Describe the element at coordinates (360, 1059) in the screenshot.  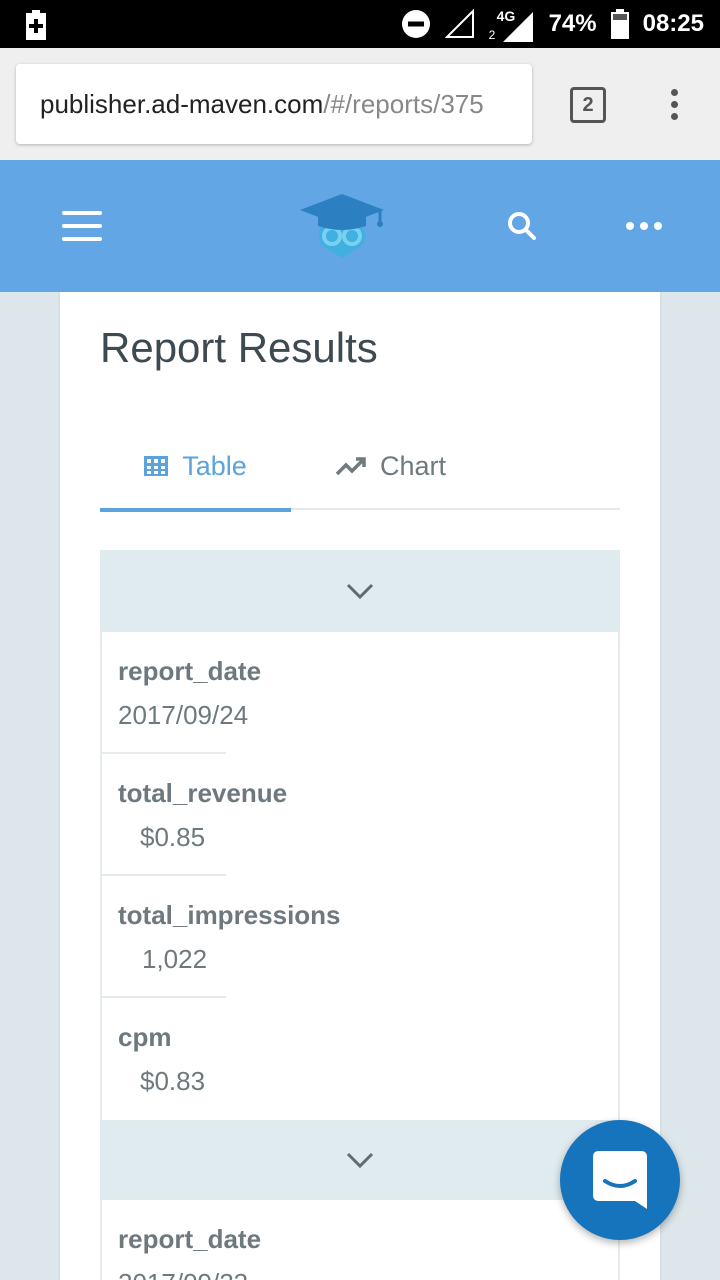
I see `table-row: cpm $0.83` at that location.